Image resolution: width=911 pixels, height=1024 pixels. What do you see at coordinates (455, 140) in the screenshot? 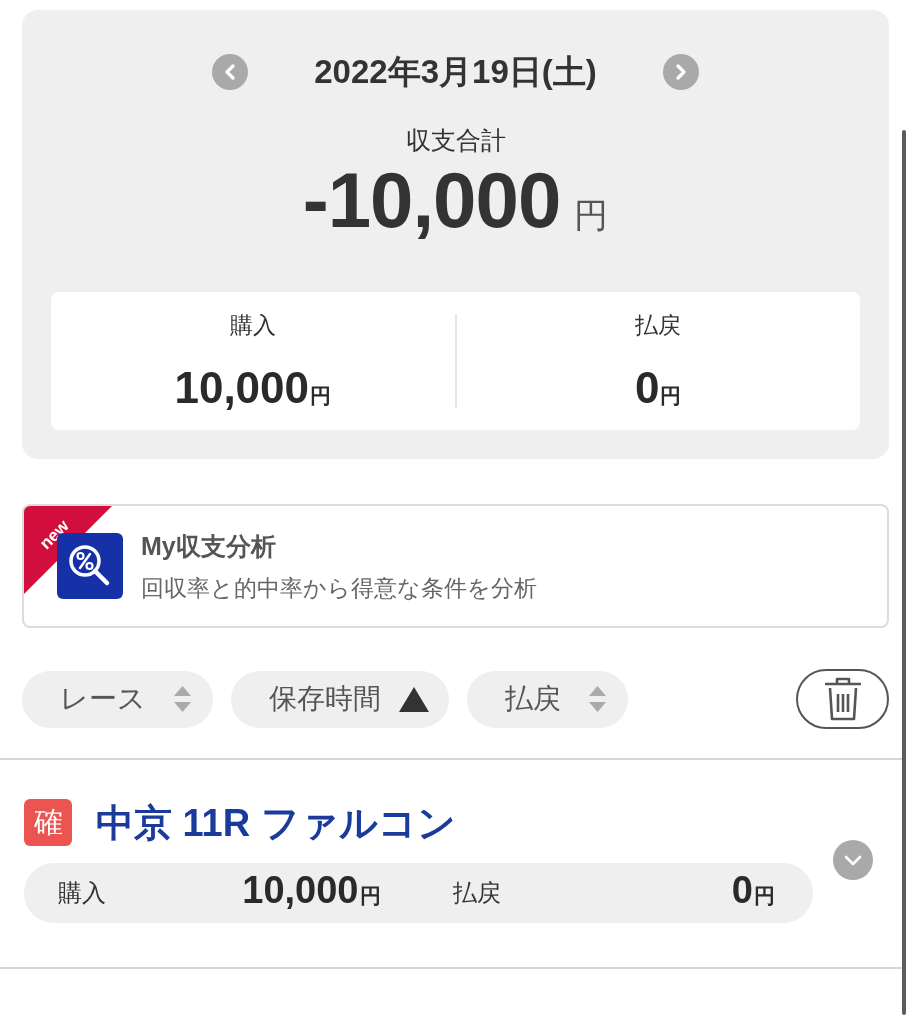
I see `balance-label: 収支合計` at bounding box center [455, 140].